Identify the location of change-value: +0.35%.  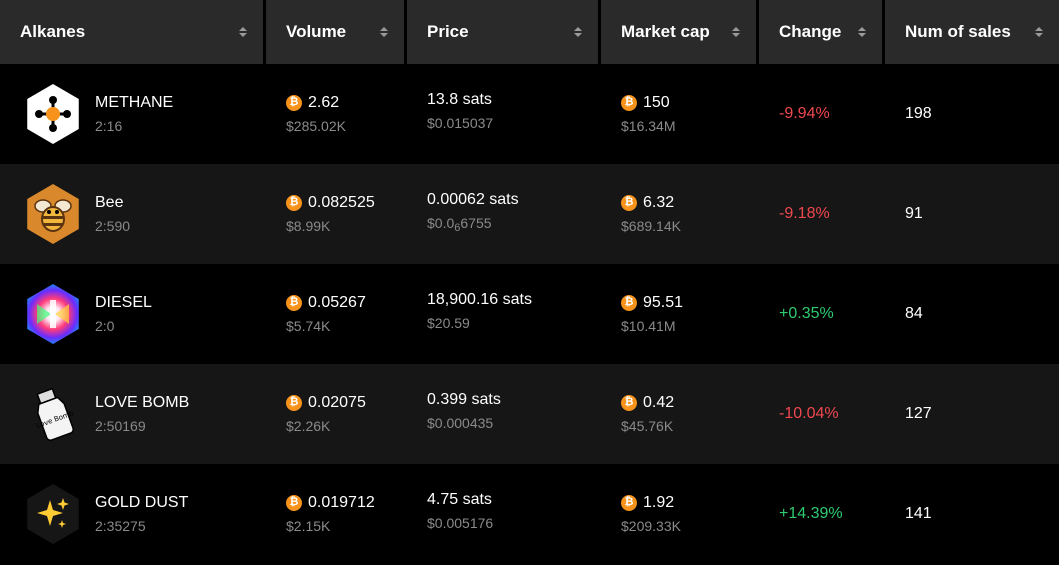
(806, 313).